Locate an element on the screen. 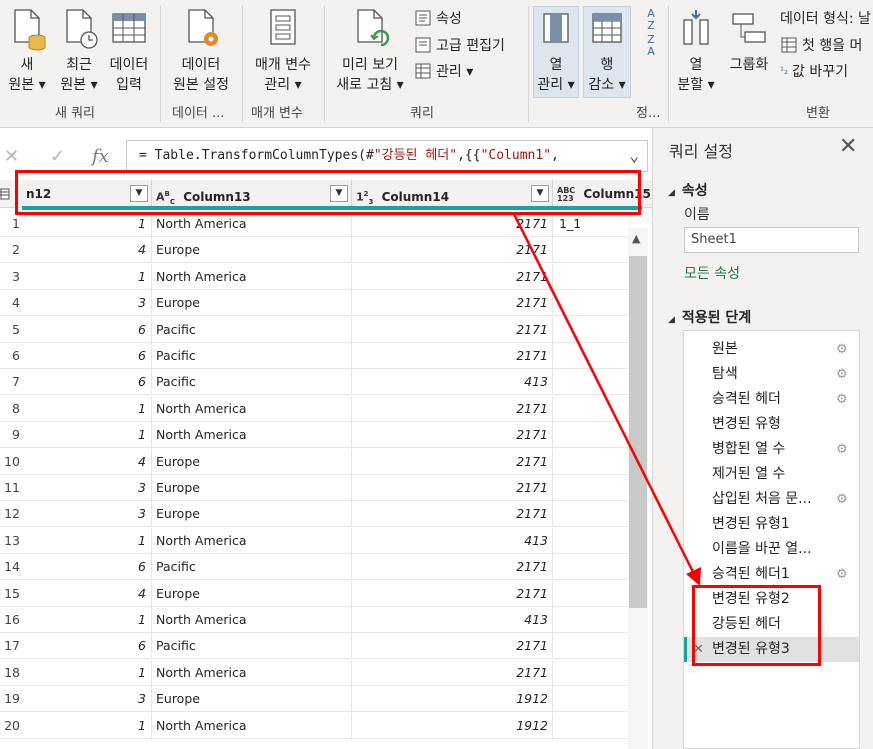 This screenshot has width=873, height=749. row-number: 2 is located at coordinates (11, 250).